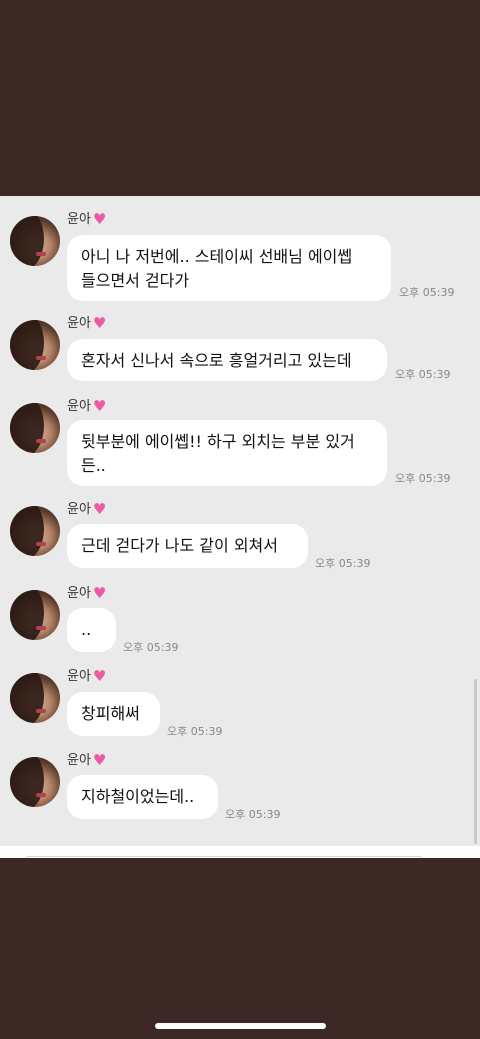  What do you see at coordinates (110, 713) in the screenshot?
I see `message-line: 창피해써` at bounding box center [110, 713].